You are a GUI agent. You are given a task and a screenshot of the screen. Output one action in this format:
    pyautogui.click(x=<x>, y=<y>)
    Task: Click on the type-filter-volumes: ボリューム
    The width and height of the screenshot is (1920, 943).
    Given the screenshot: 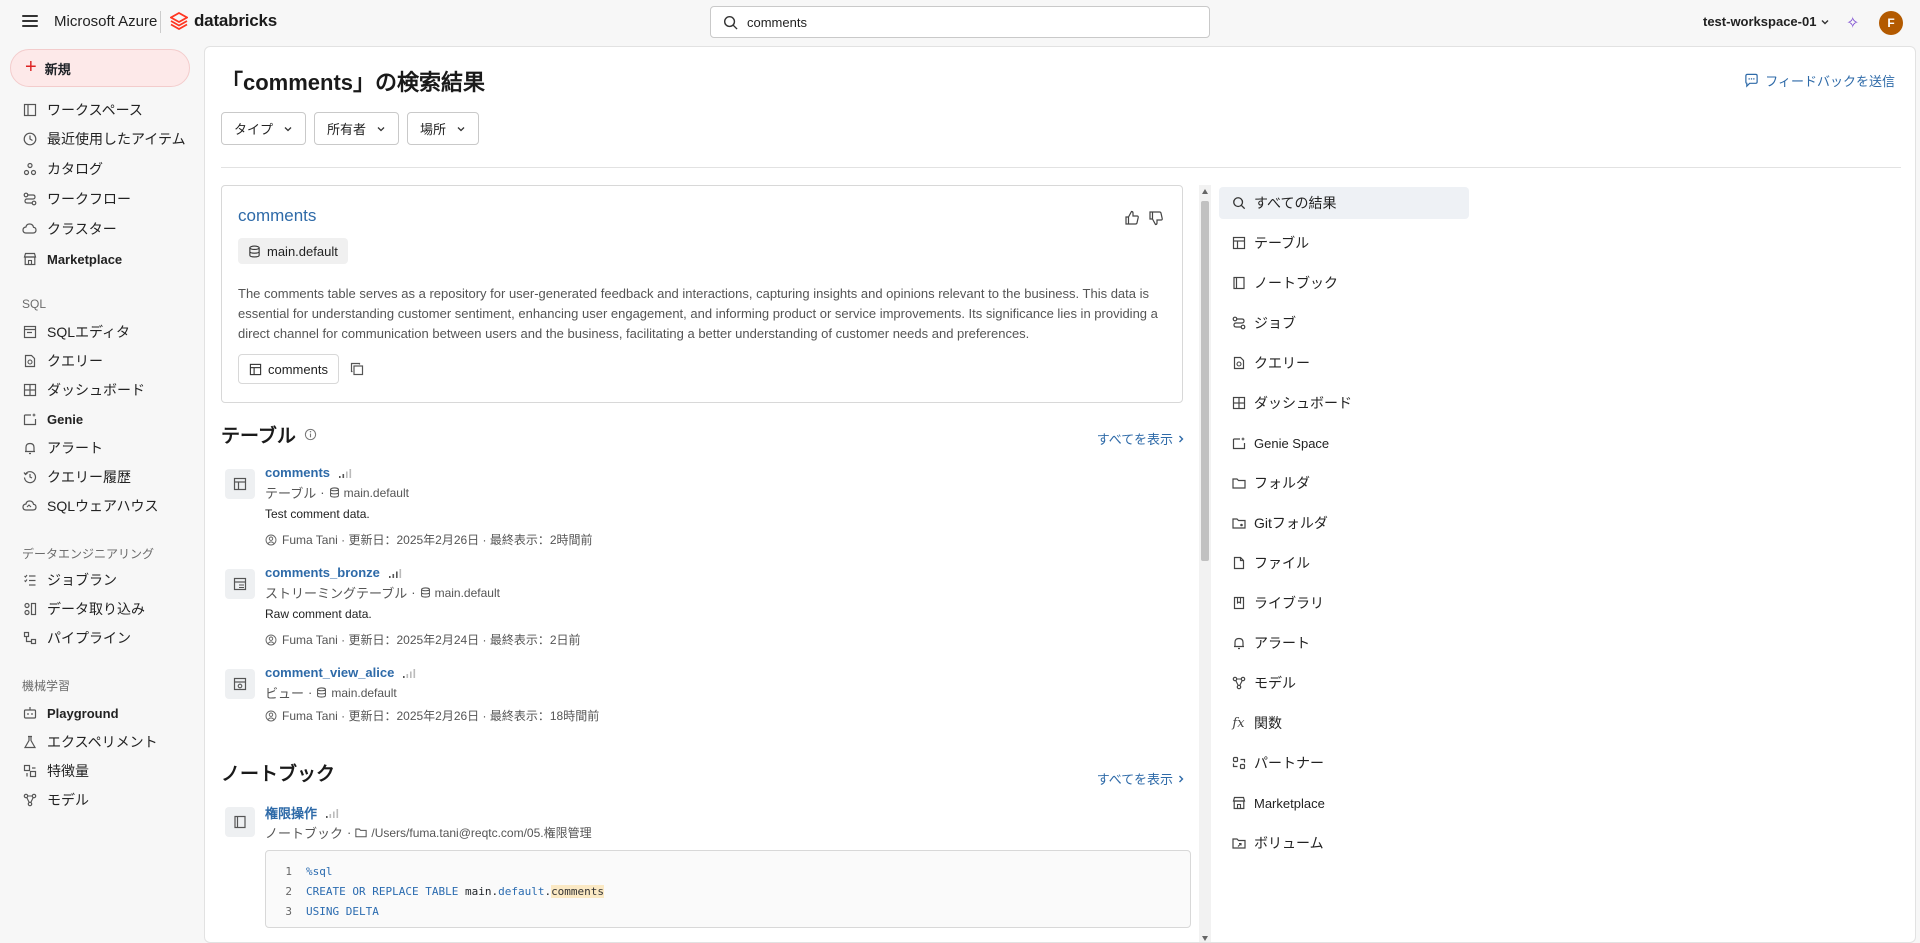 What is the action you would take?
    pyautogui.click(x=1344, y=843)
    